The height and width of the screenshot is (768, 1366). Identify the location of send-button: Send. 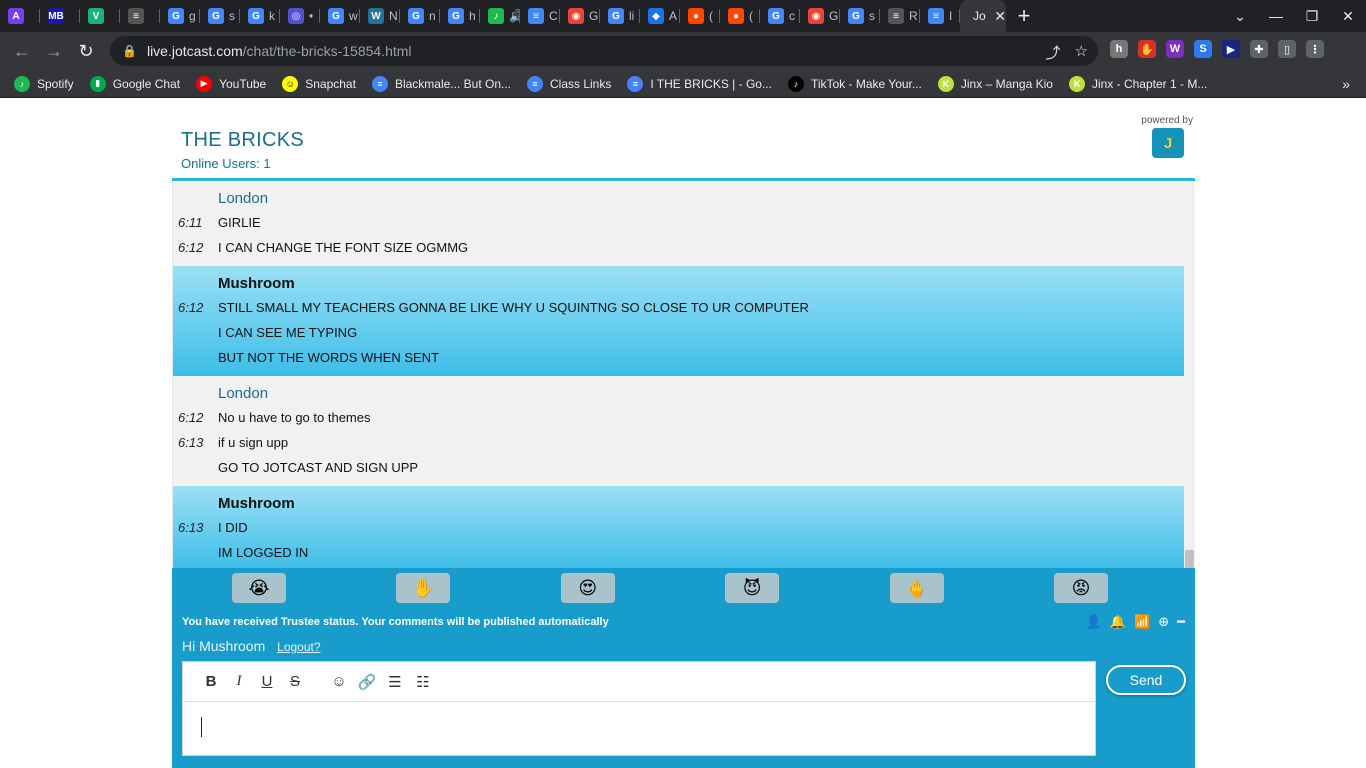
(1146, 680).